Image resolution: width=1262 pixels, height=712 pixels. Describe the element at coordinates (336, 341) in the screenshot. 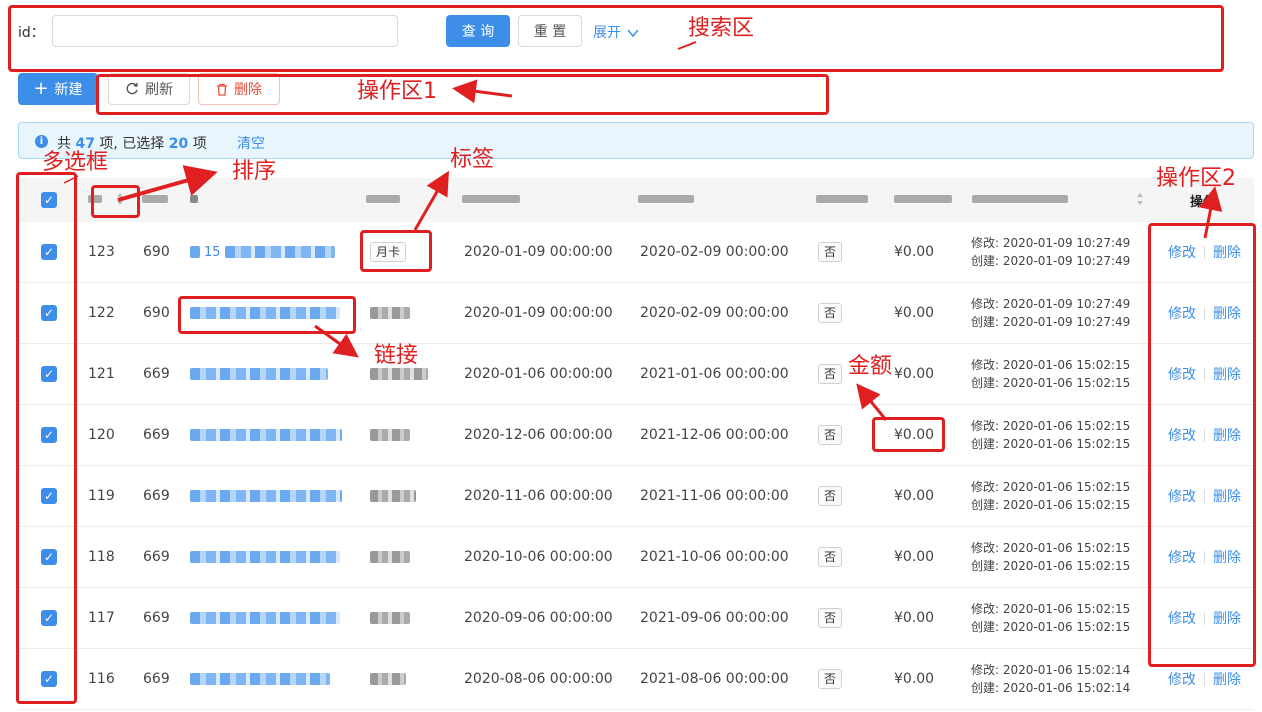

I see `arrow-link` at that location.